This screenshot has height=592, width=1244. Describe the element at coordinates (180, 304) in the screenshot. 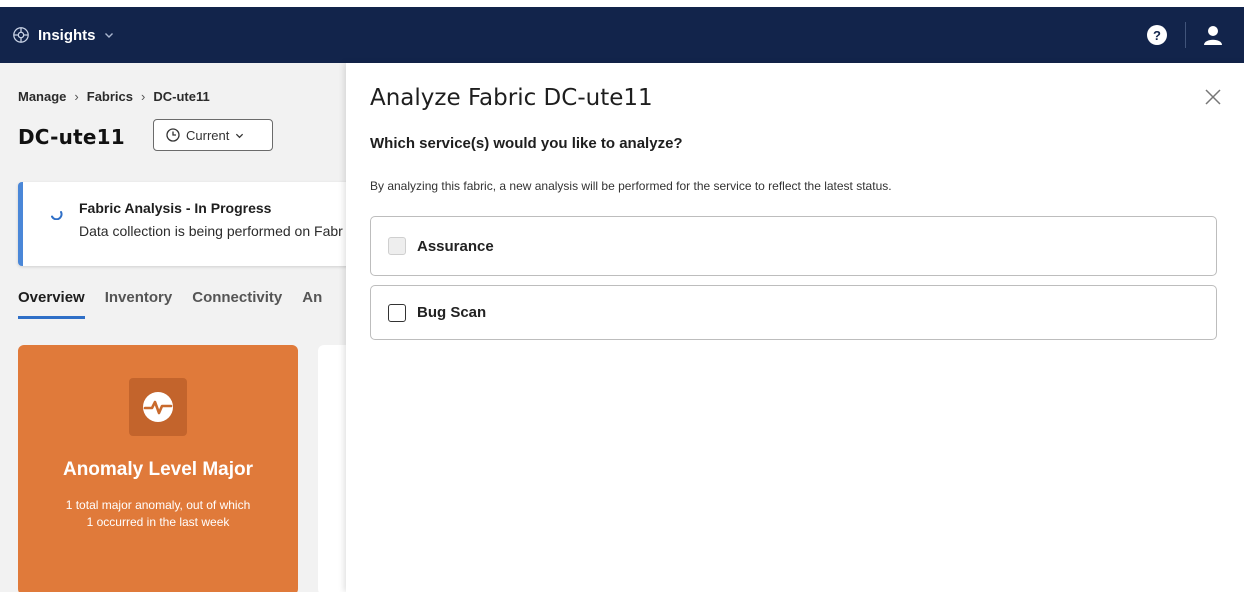

I see `fabric-tabs: Overview Inventory Connectivity An` at that location.